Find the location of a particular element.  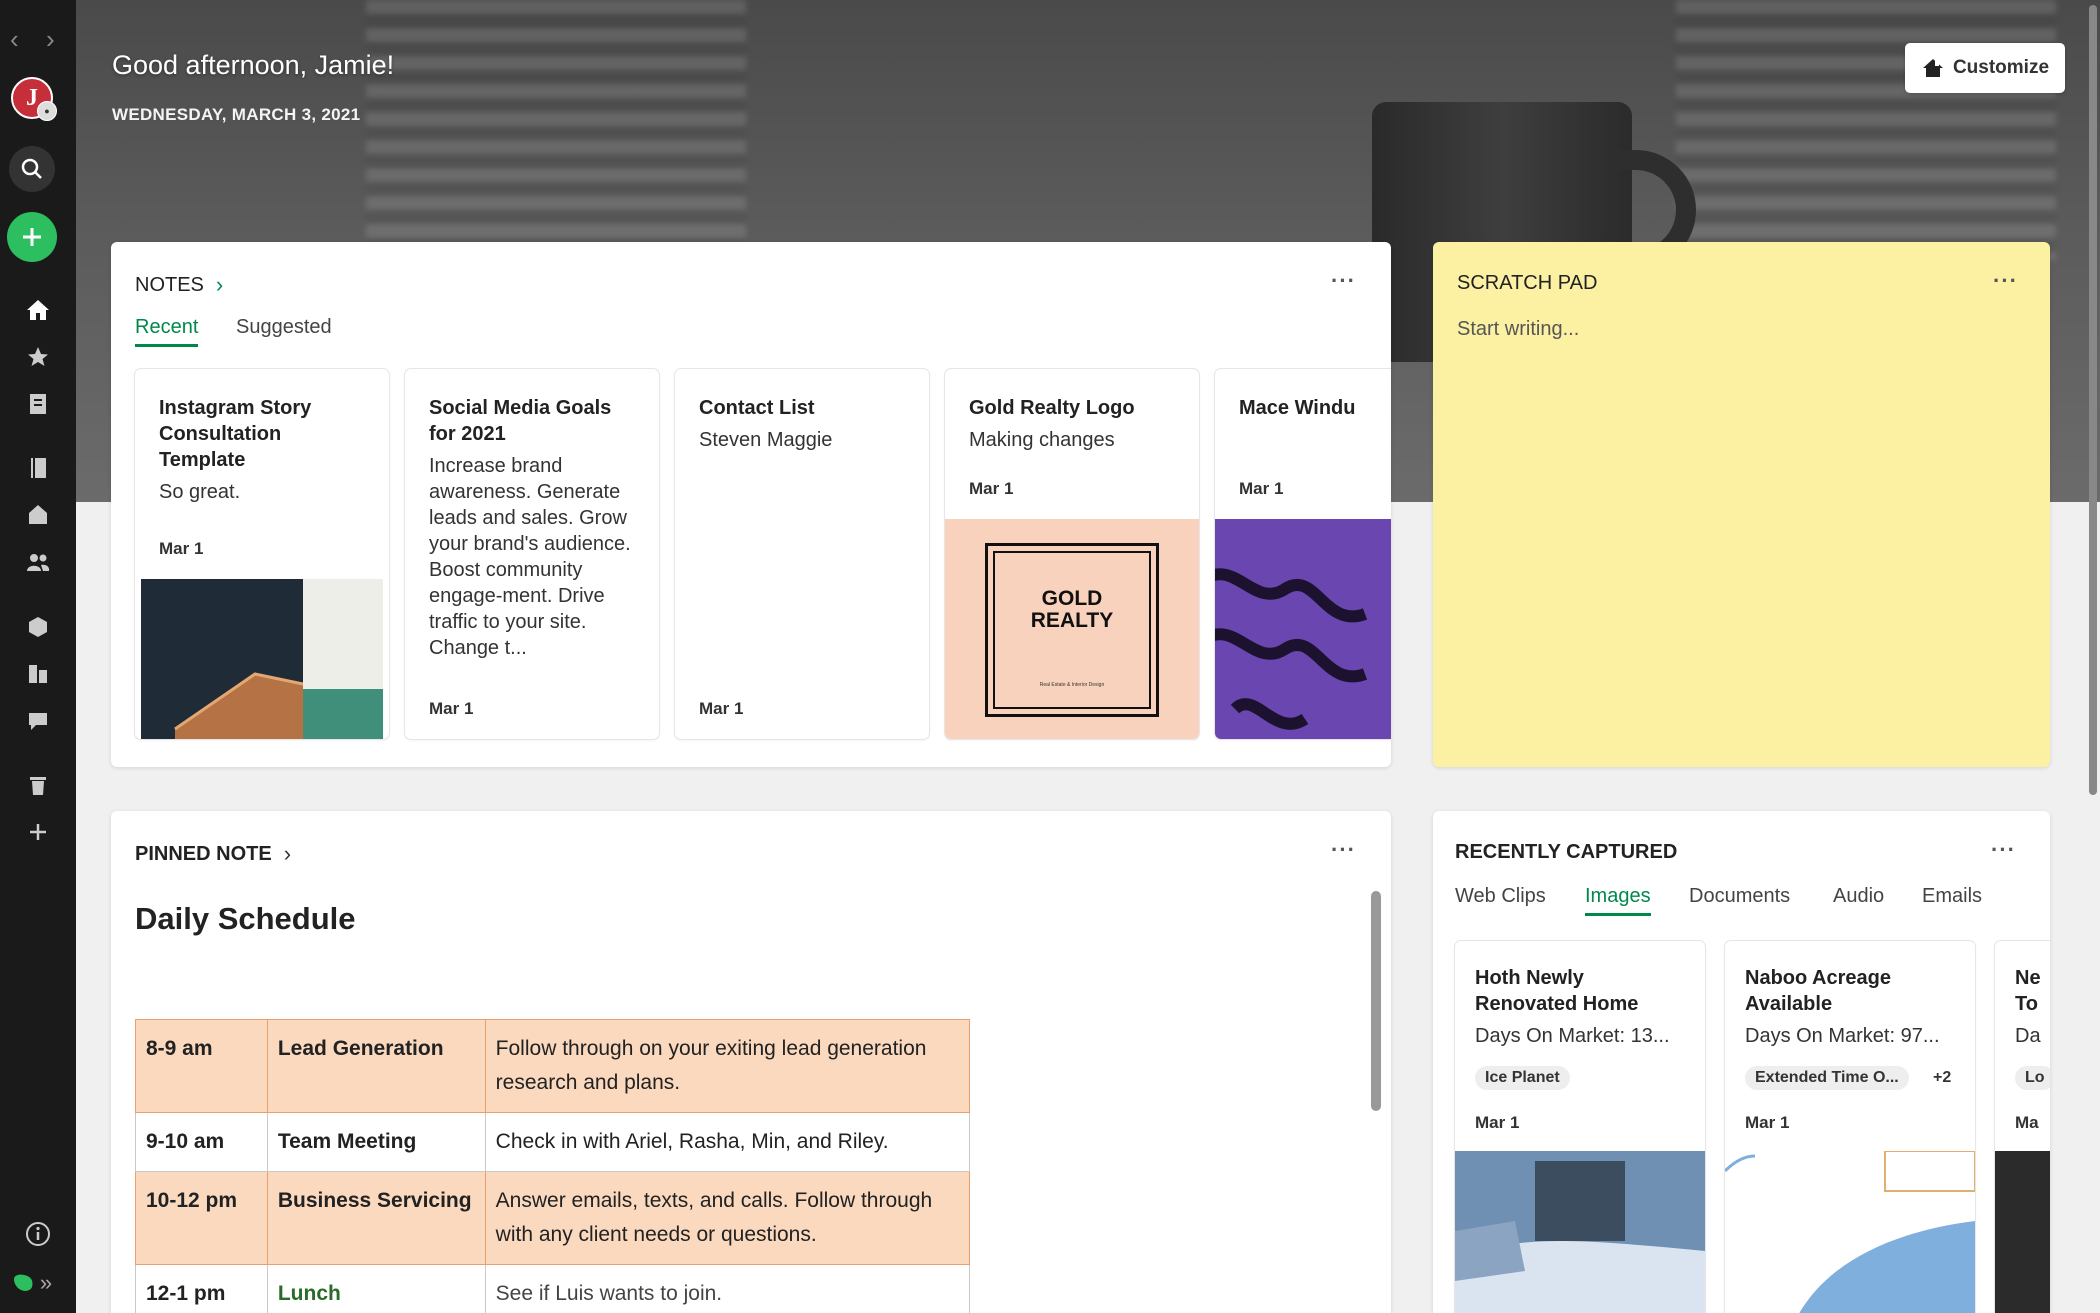

note-card-title: Instagram Story Consultation Template is located at coordinates (235, 434).